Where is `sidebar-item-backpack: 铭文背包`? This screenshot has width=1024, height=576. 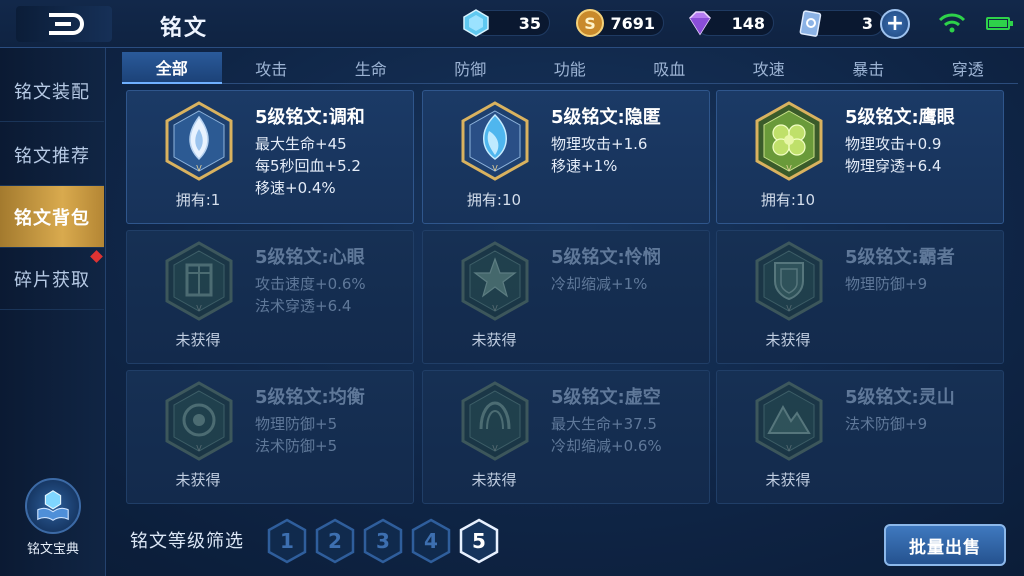 sidebar-item-backpack: 铭文背包 is located at coordinates (52, 217).